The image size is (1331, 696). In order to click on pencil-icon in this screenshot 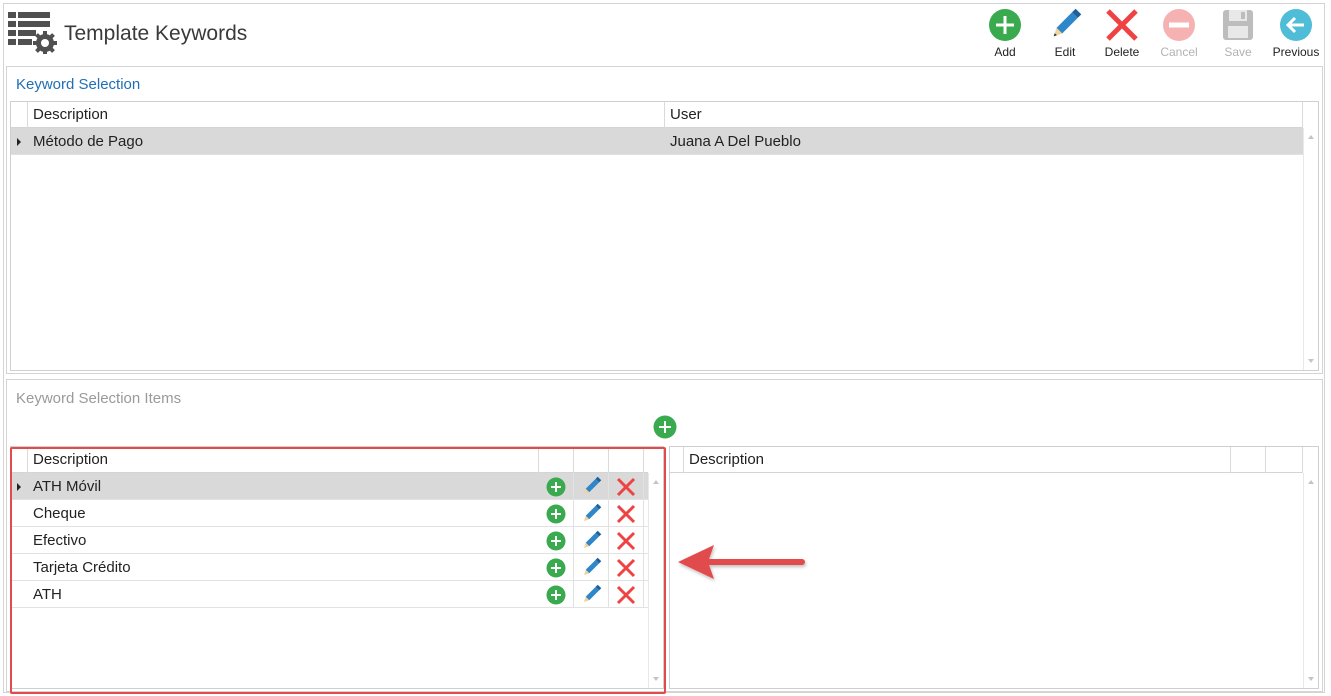, I will do `click(1067, 22)`.